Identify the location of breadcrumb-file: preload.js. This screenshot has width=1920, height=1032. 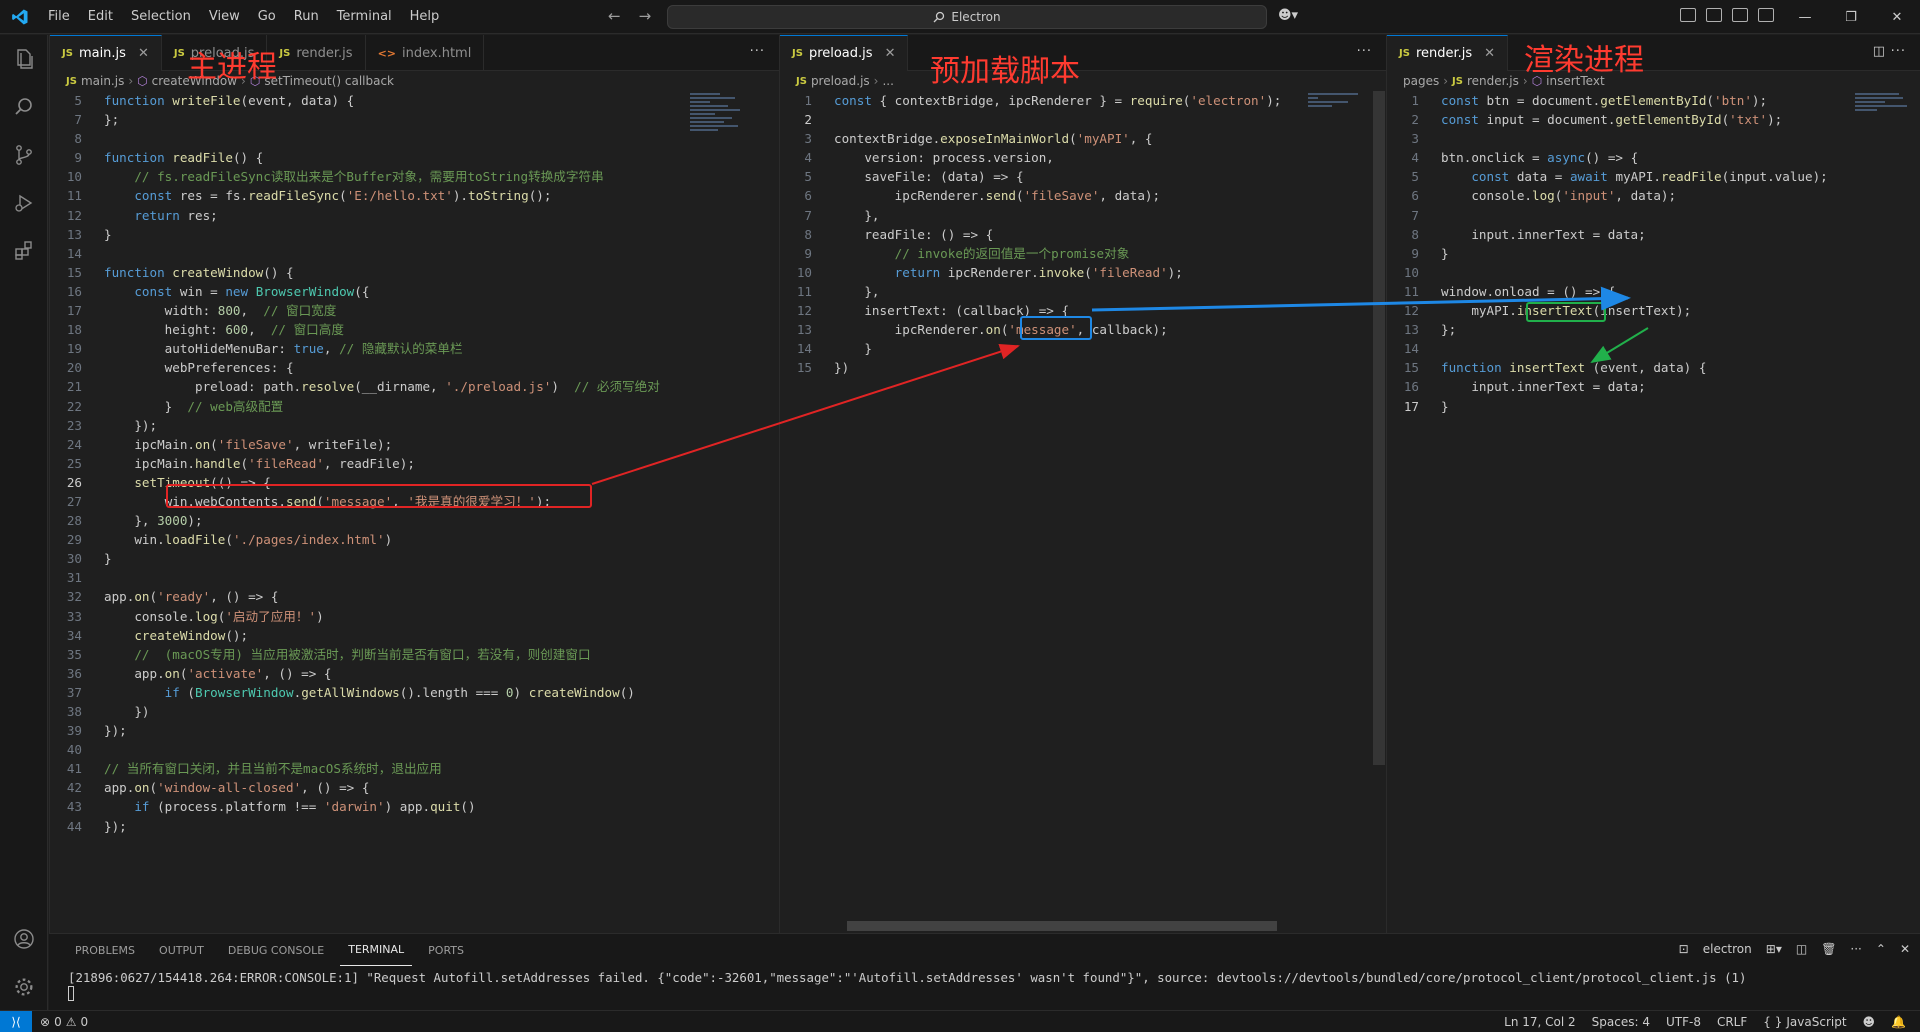
(840, 81).